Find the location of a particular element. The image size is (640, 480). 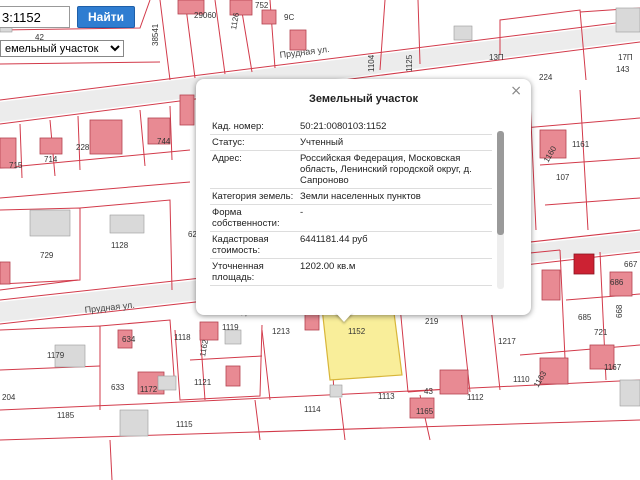

parcel-label: 204 is located at coordinates (9, 397).